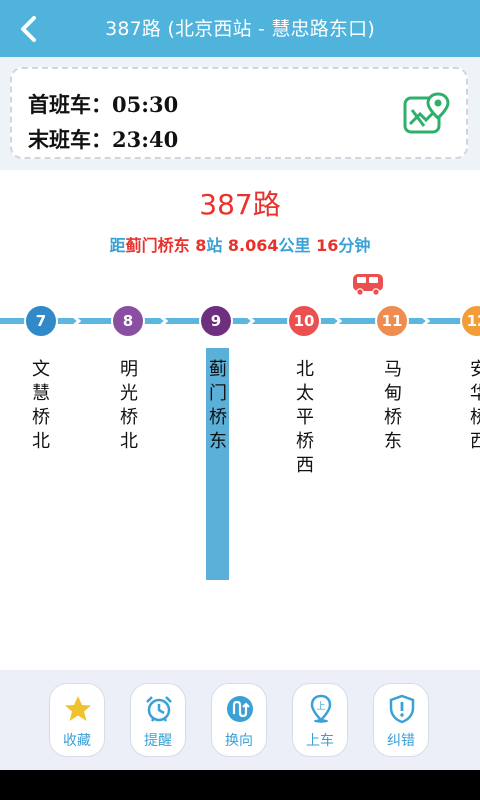 This screenshot has height=800, width=480. Describe the element at coordinates (426, 114) in the screenshot. I see `map-icon` at that location.